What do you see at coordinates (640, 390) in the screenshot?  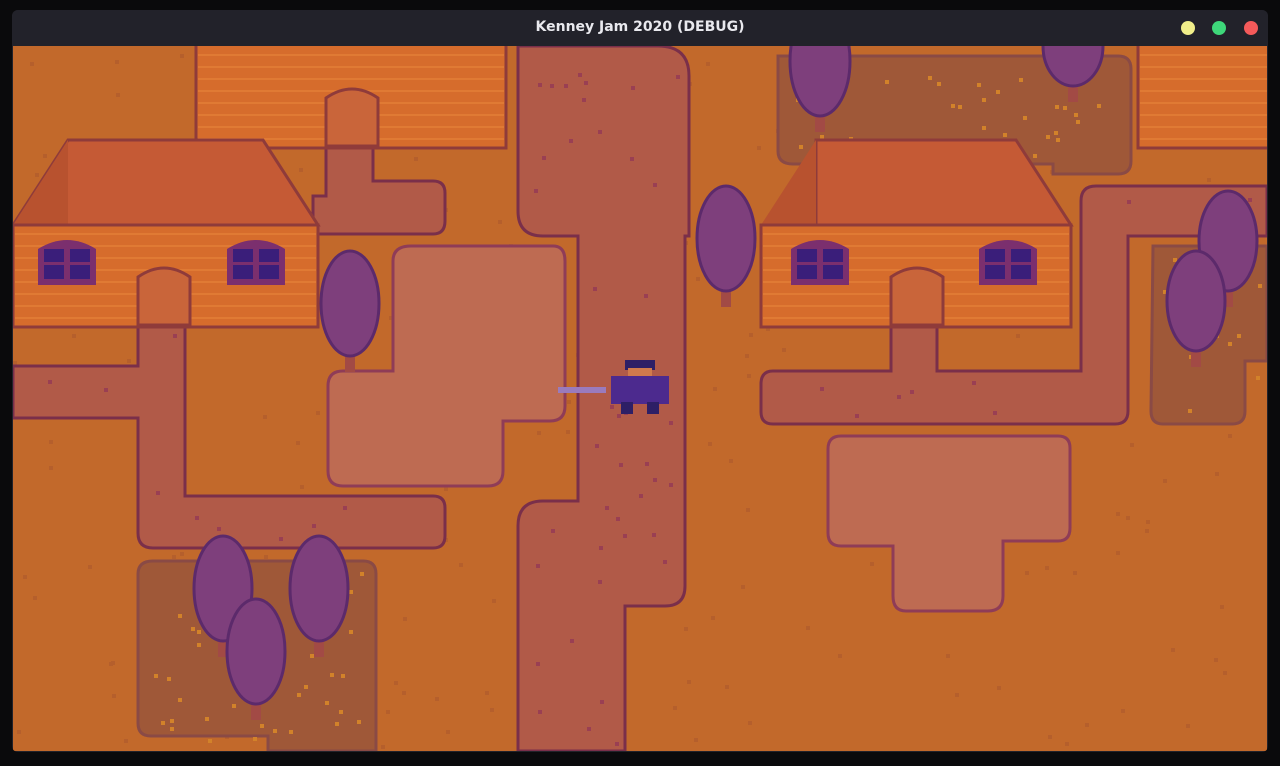 I see `player-body` at bounding box center [640, 390].